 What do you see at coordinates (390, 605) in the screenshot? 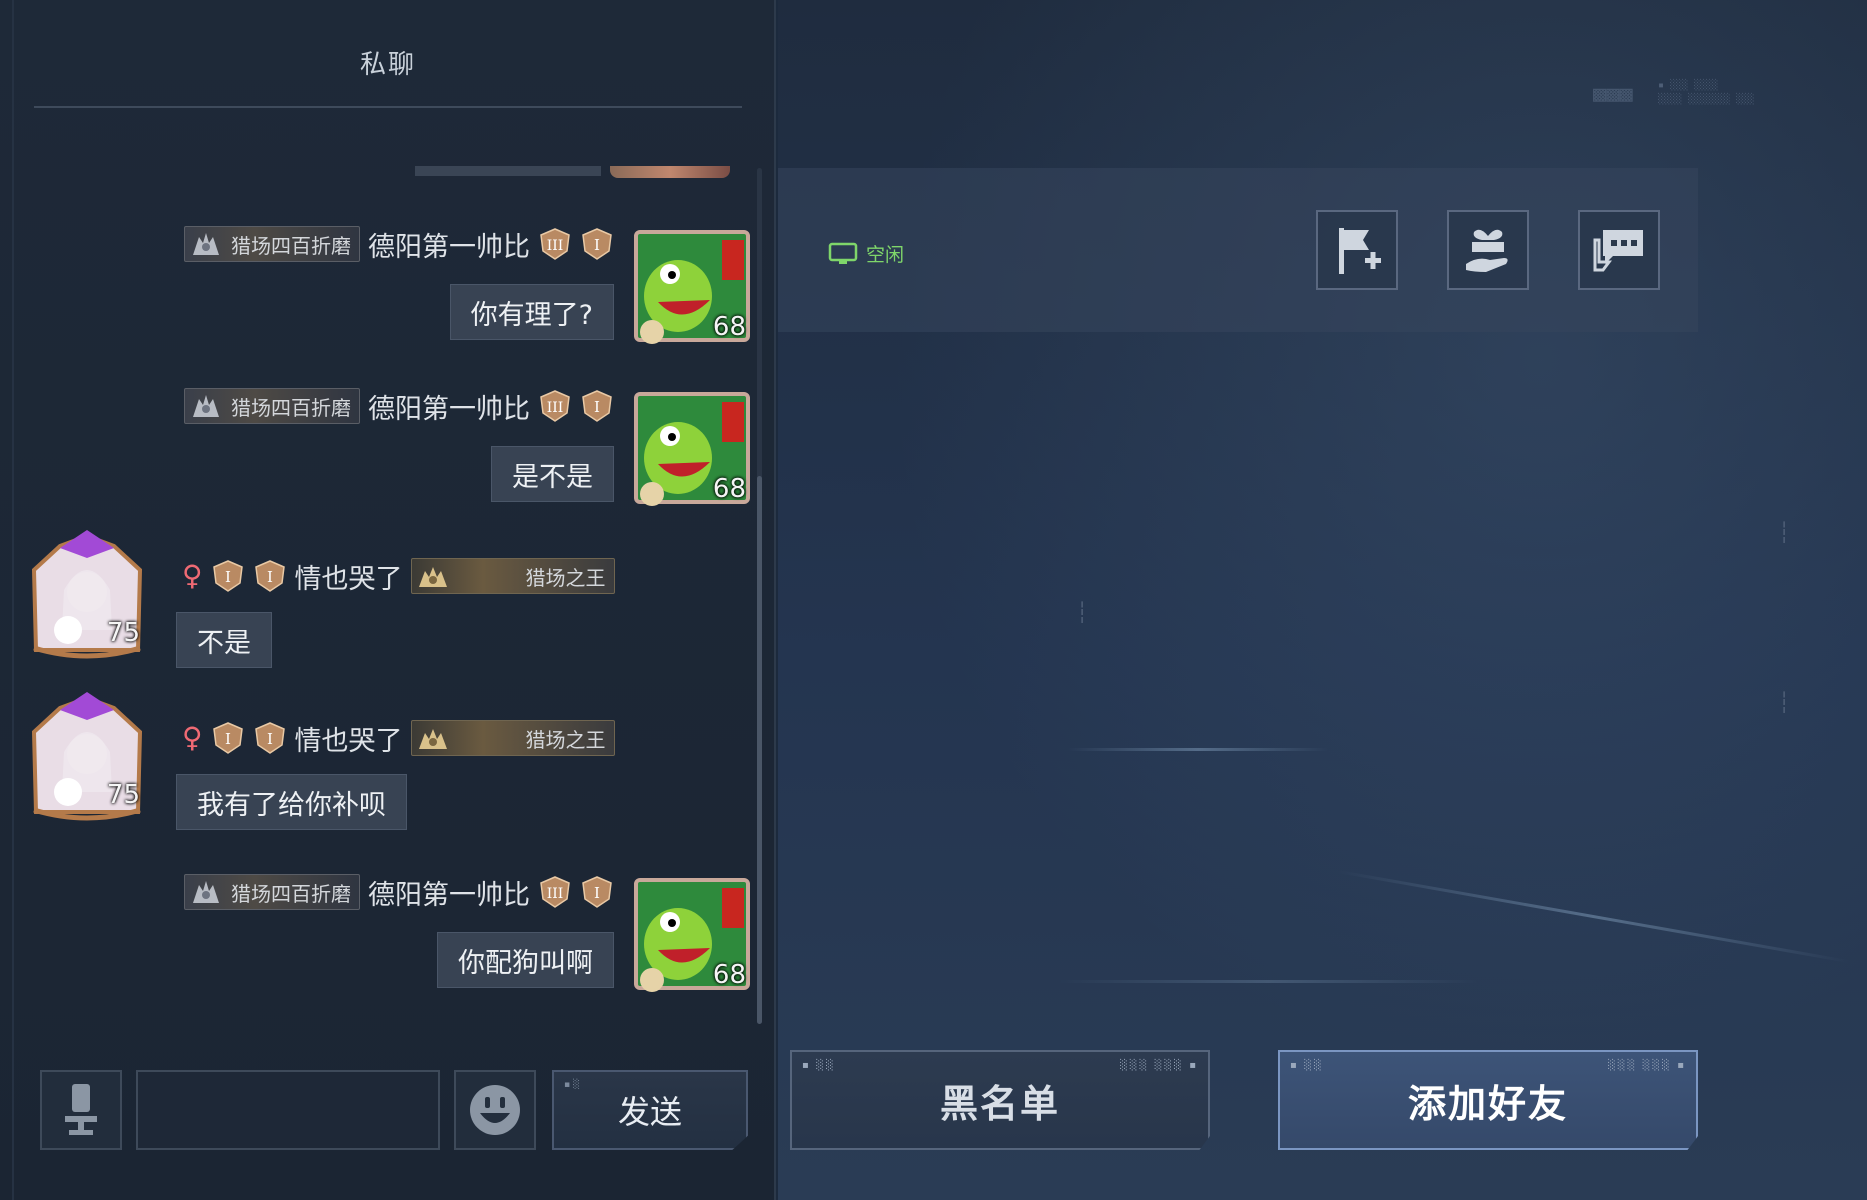
I see `chat-message: 75 ♀ I I 情也哭了 猎场之王 不是` at bounding box center [390, 605].